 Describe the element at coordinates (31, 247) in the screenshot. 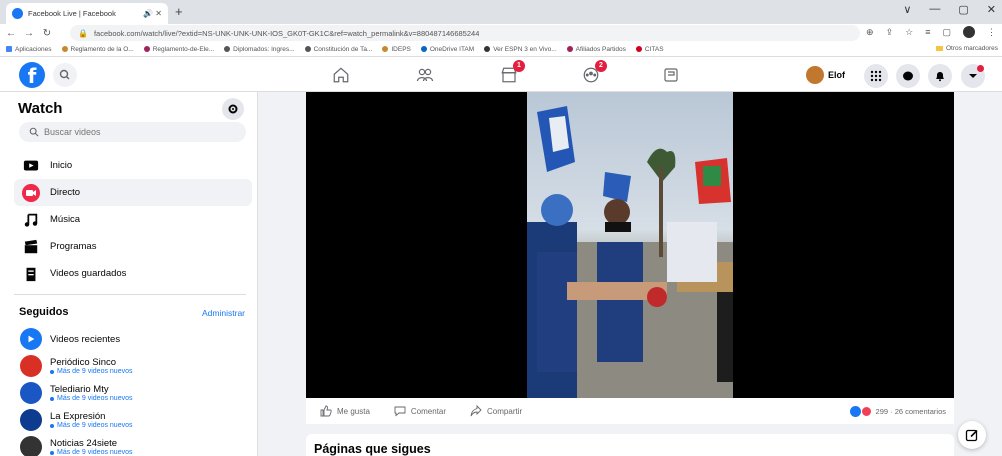

I see `clapper-icon` at that location.